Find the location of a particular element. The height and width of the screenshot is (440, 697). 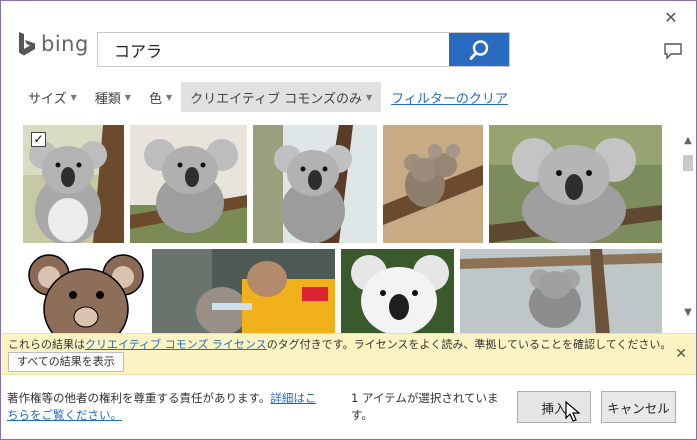

search-box is located at coordinates (303, 49).